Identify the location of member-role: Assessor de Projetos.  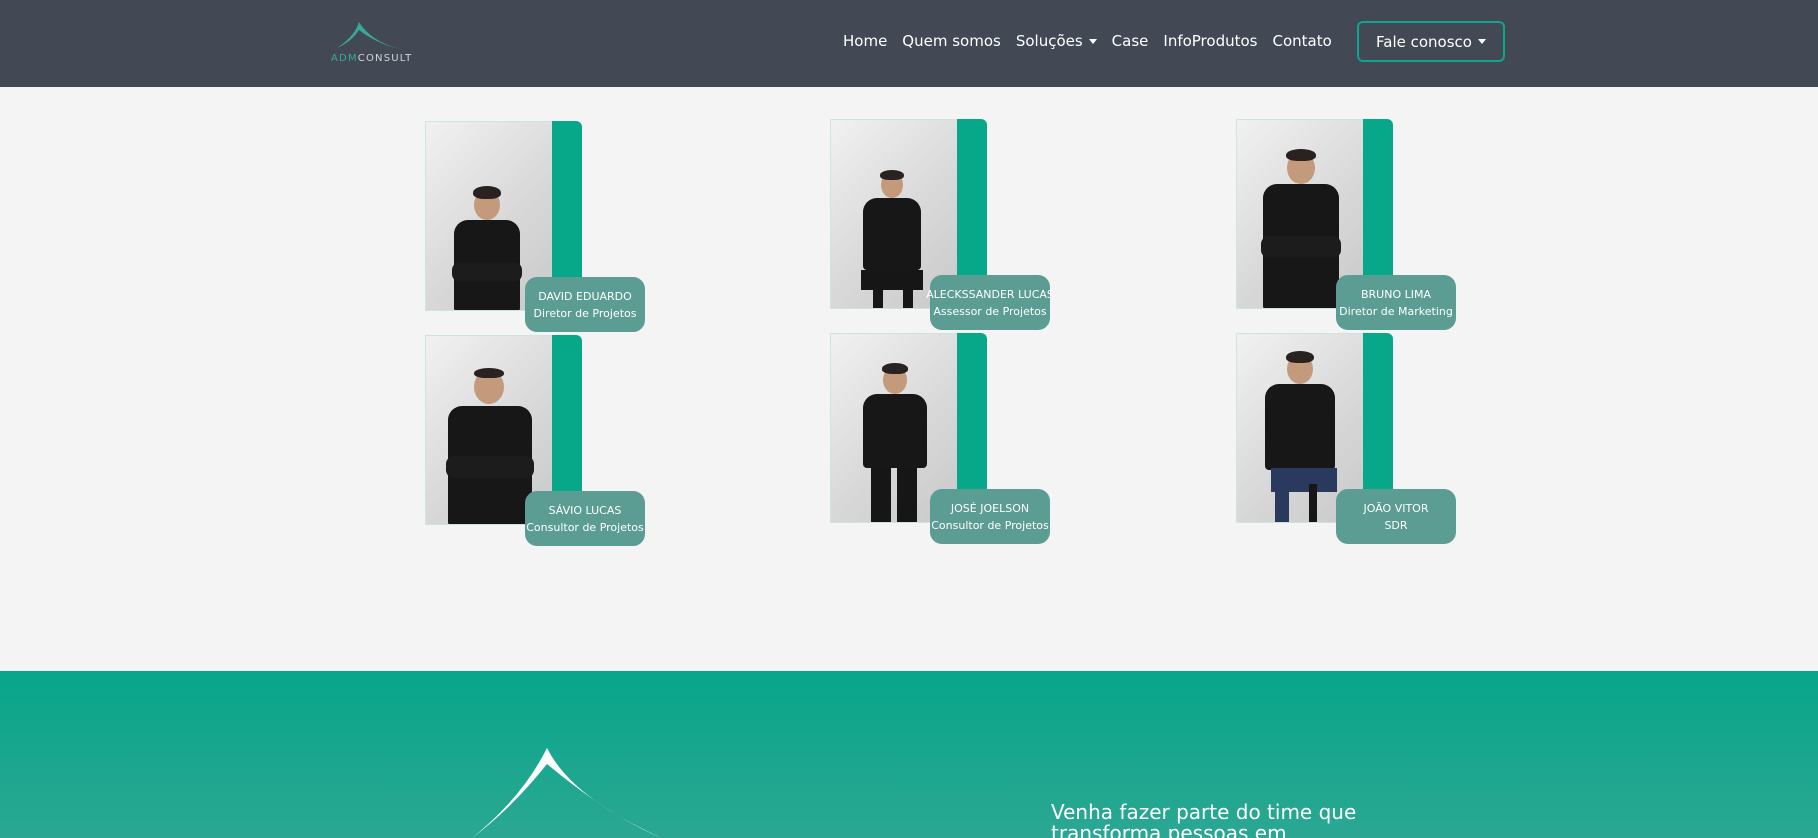
(990, 311).